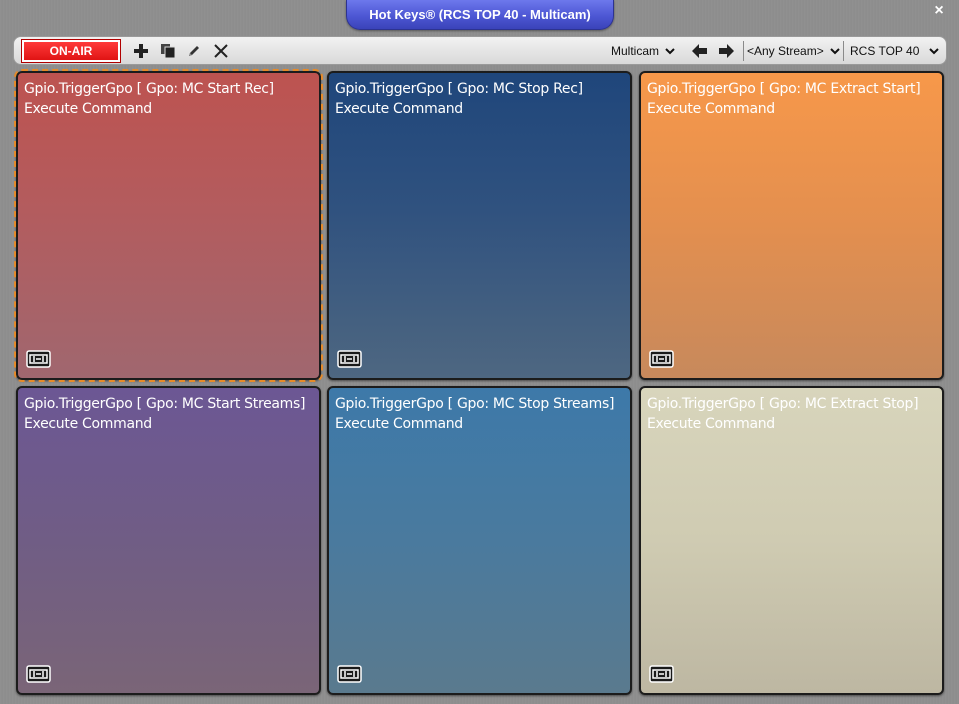 The width and height of the screenshot is (959, 704). Describe the element at coordinates (480, 15) in the screenshot. I see `window-title: Hot Keys® (RCS TOP 40 - Multicam)` at that location.